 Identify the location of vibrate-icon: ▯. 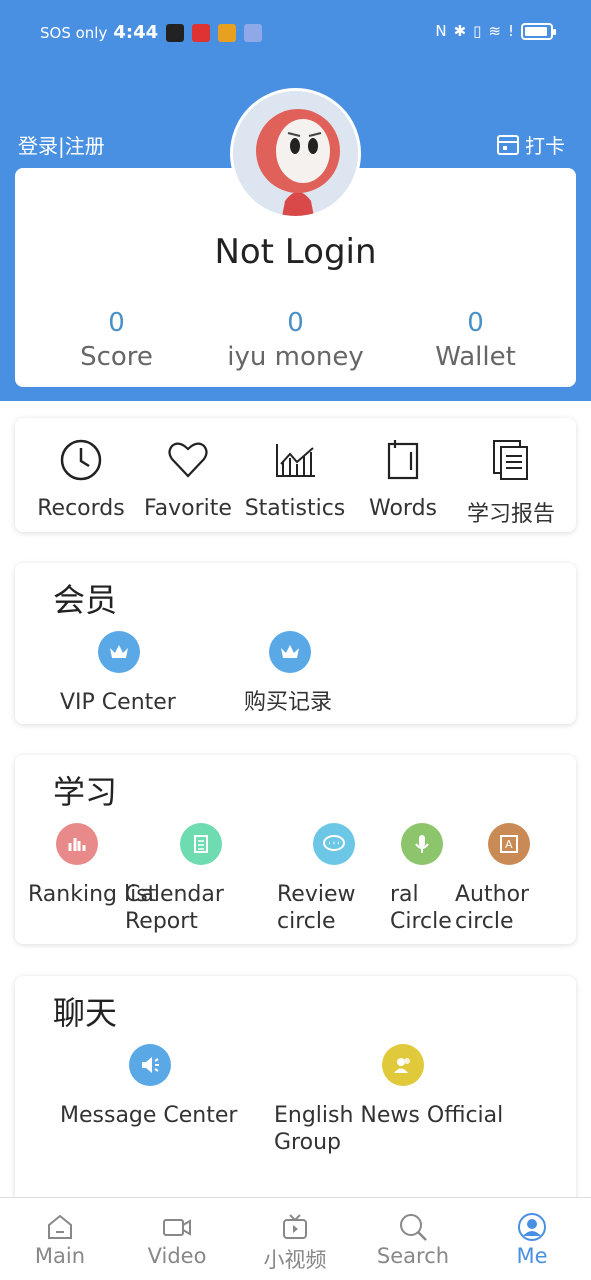
(477, 31).